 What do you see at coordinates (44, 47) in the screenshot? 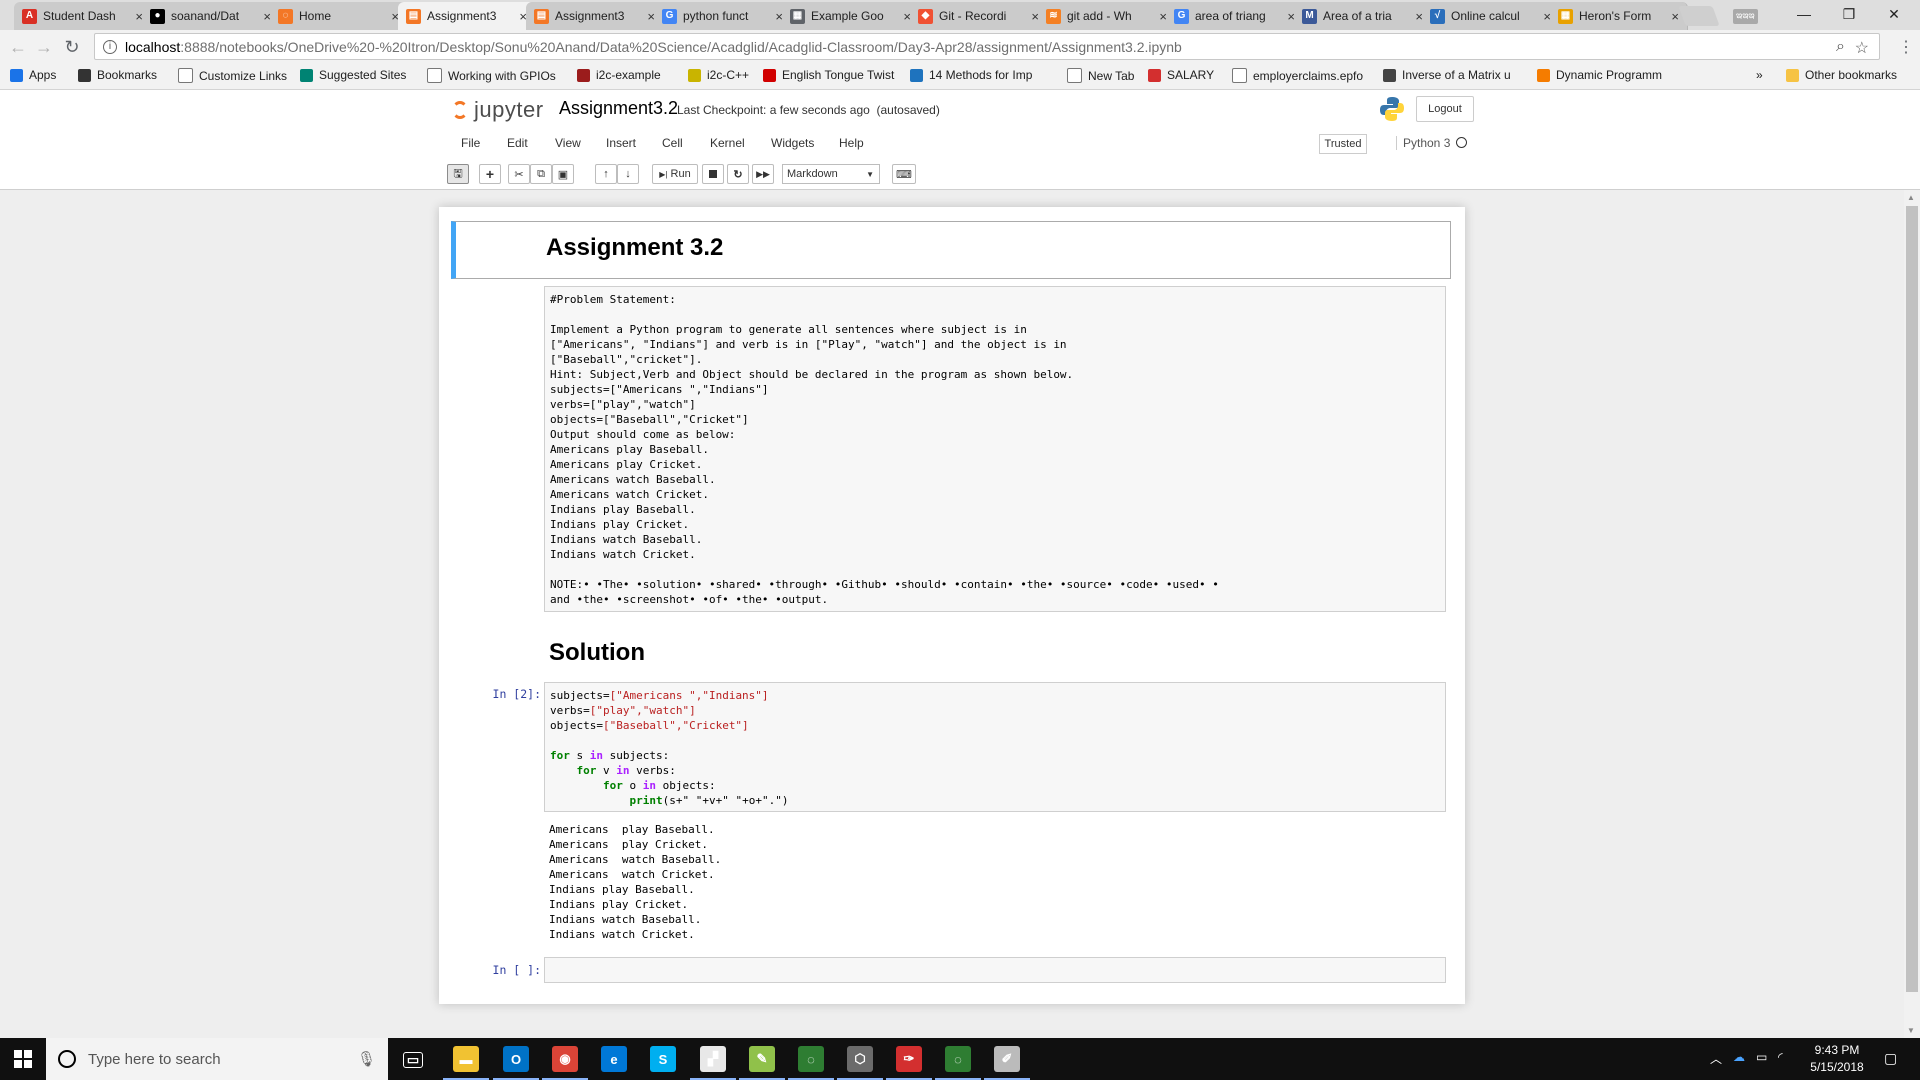
I see `forward-arrow-icon: →` at bounding box center [44, 47].